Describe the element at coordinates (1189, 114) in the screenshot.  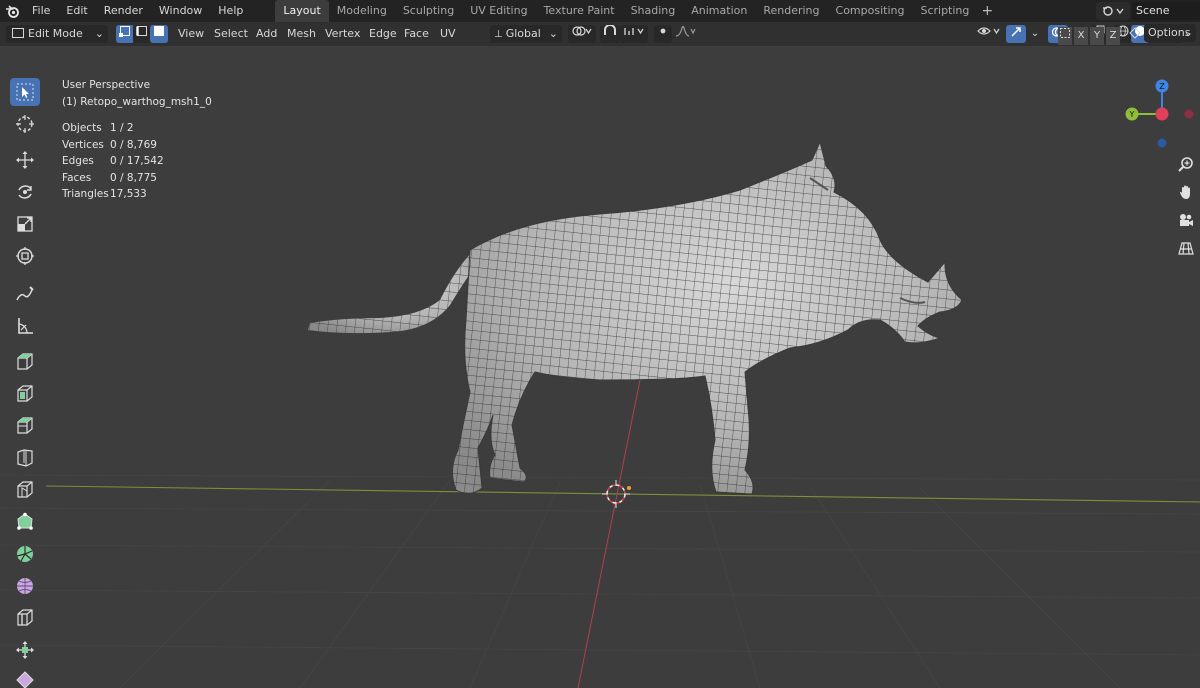
I see `gizmo-neg-x-icon` at that location.